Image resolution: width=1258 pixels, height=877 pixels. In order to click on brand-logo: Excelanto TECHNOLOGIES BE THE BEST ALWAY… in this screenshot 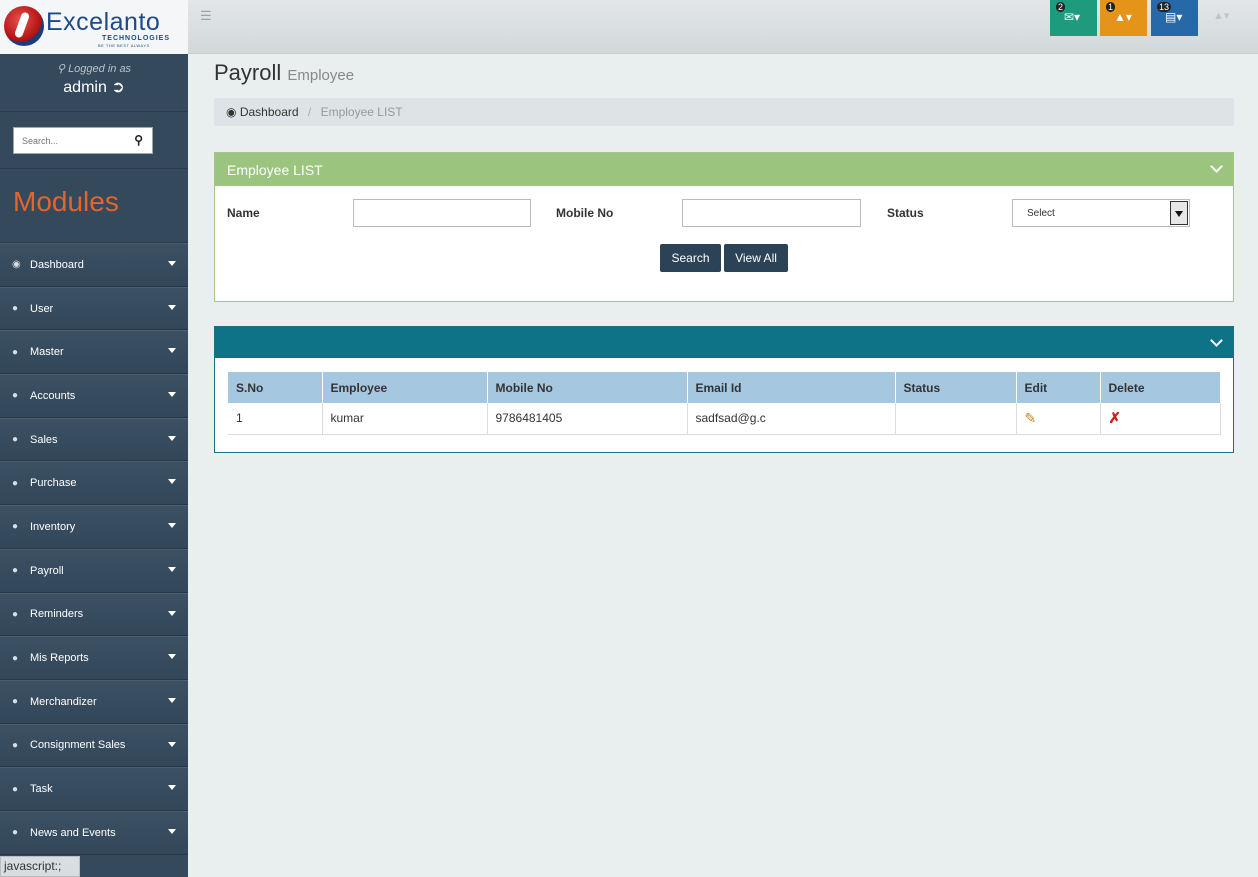, I will do `click(94, 27)`.